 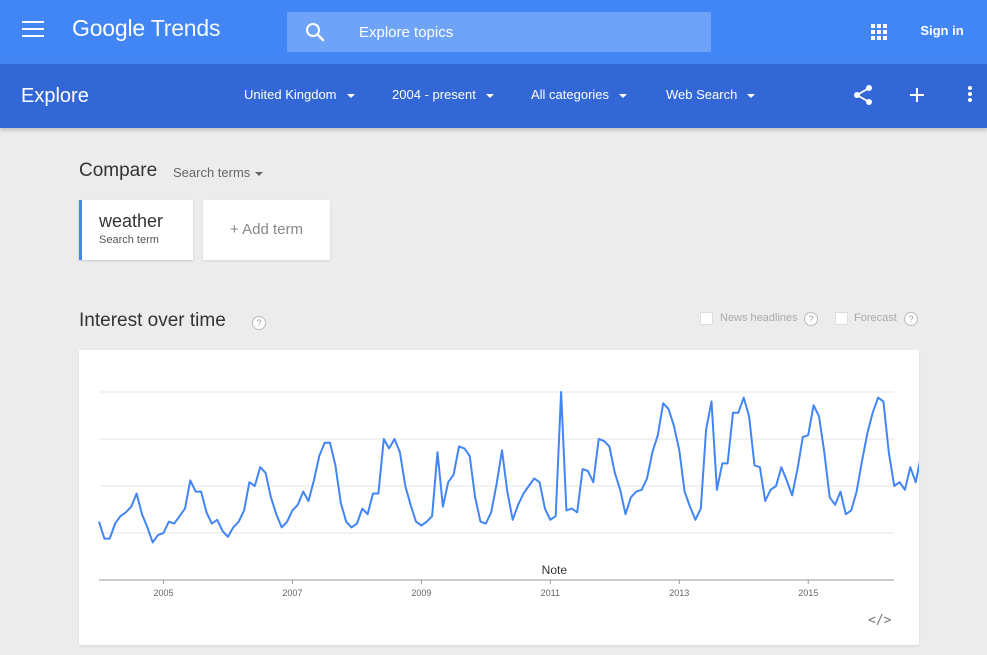 What do you see at coordinates (942, 31) in the screenshot?
I see `sign-in-button: Sign in` at bounding box center [942, 31].